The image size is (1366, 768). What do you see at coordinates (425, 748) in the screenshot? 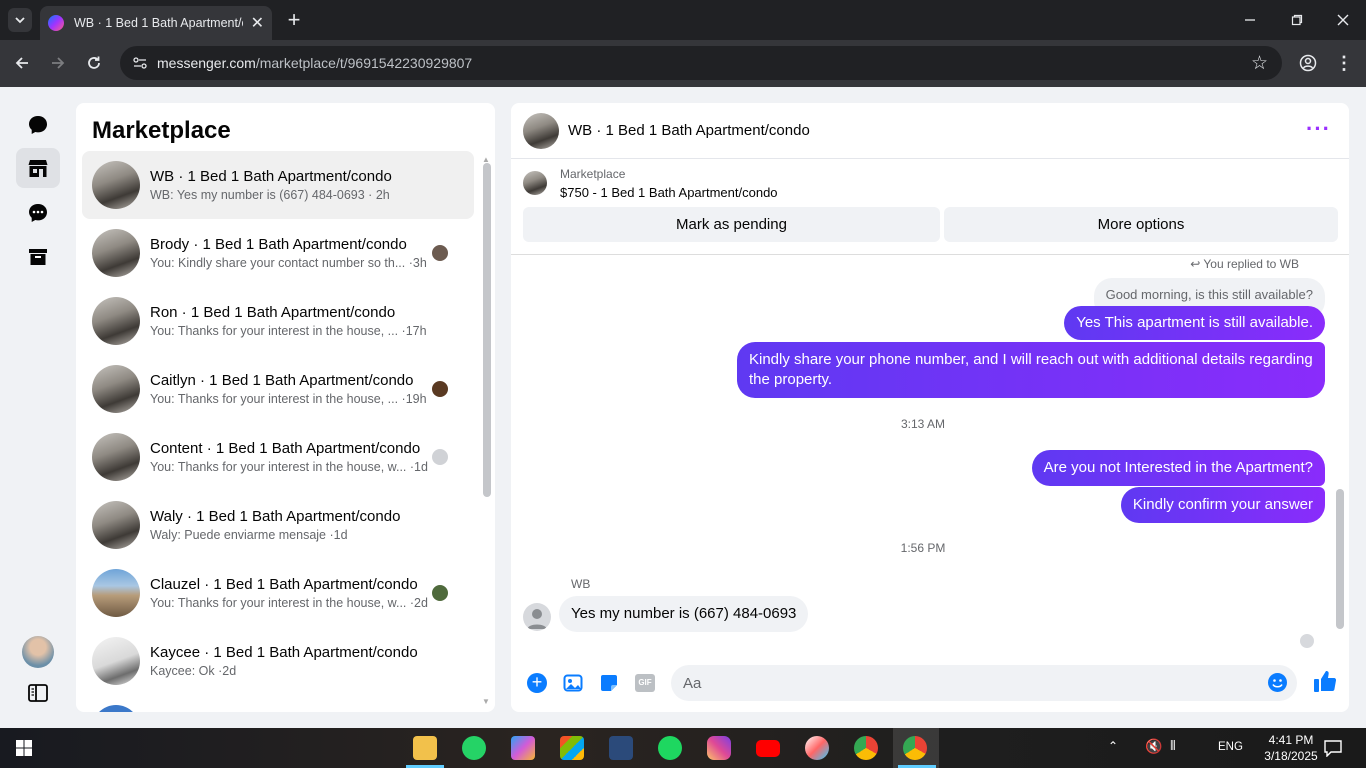
I see `file-explorer-icon` at bounding box center [425, 748].